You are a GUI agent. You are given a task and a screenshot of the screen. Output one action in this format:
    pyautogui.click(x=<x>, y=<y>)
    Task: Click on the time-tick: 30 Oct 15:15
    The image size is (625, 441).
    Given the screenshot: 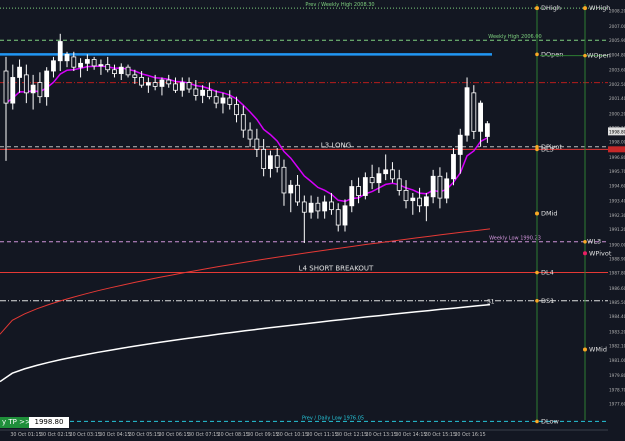 What is the action you would take?
    pyautogui.click(x=440, y=434)
    